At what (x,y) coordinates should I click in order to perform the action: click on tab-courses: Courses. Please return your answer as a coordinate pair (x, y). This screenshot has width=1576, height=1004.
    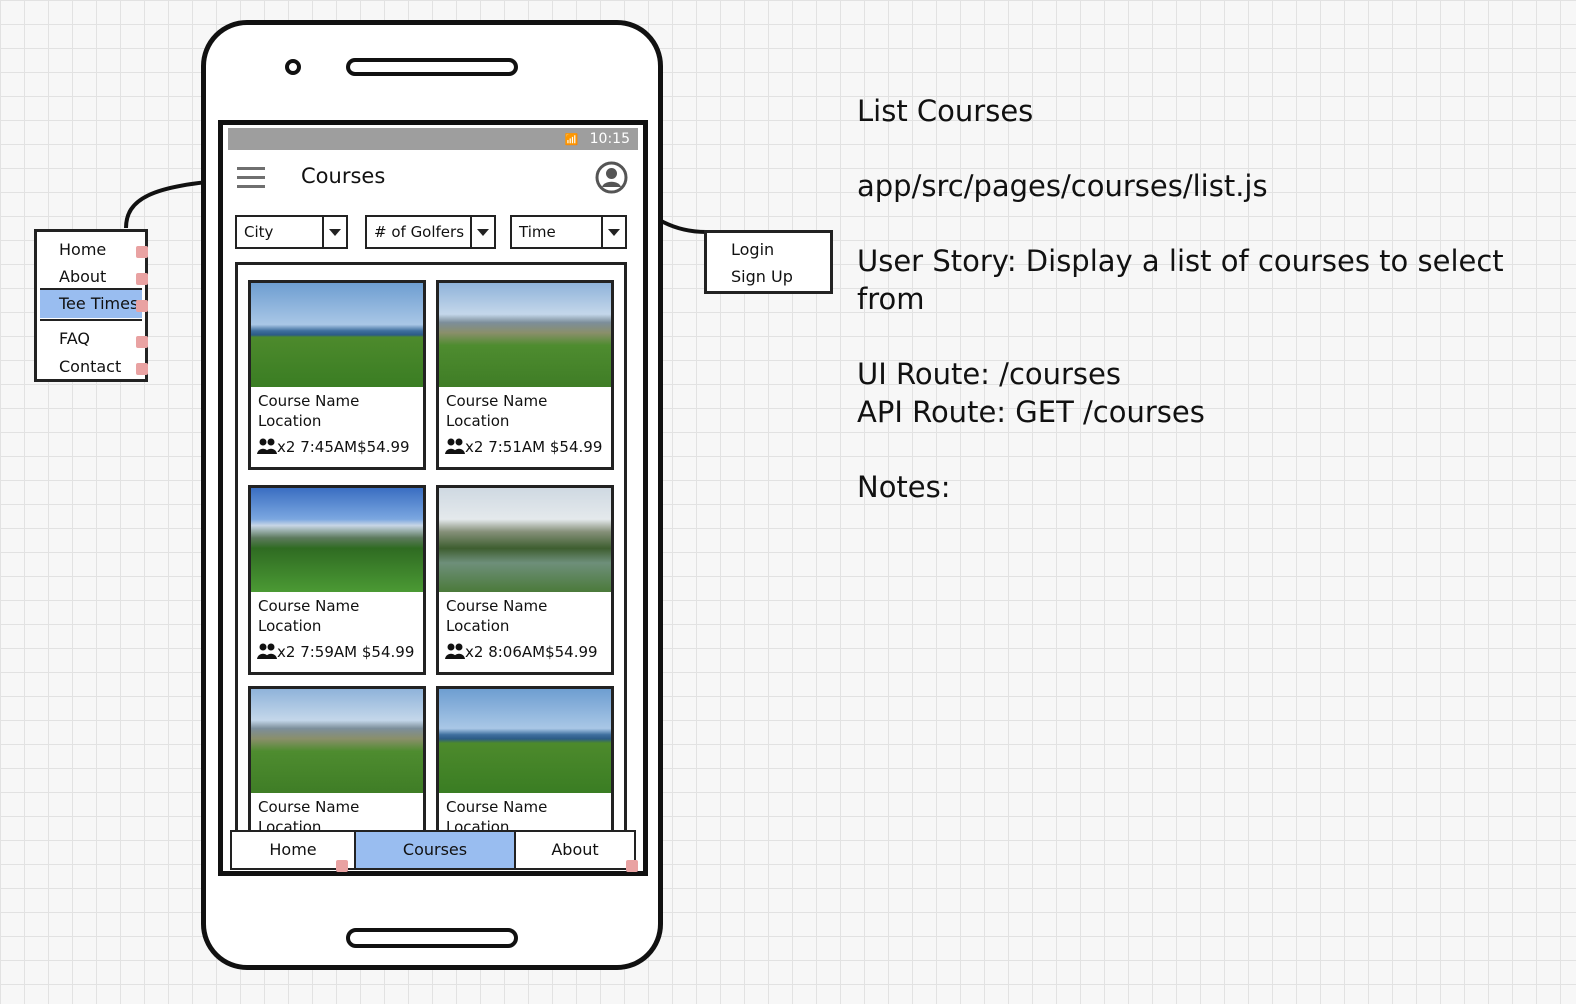
    Looking at the image, I should click on (435, 850).